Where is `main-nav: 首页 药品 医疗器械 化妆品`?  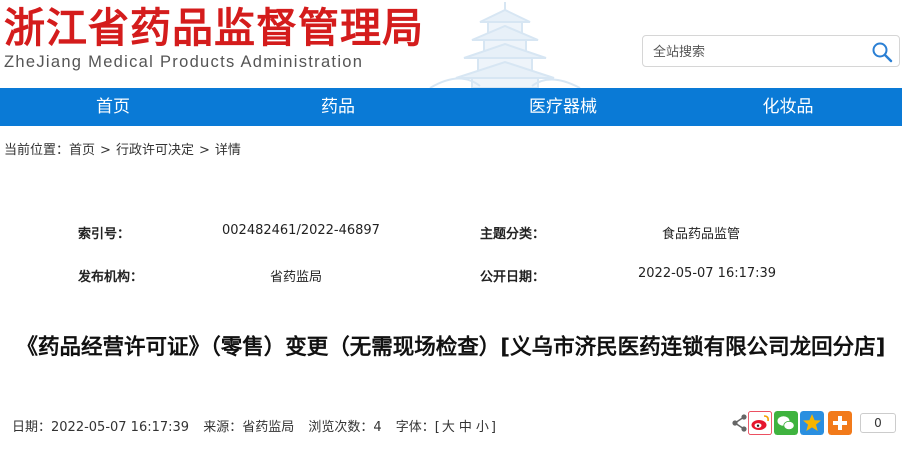 main-nav: 首页 药品 医疗器械 化妆品 is located at coordinates (451, 107).